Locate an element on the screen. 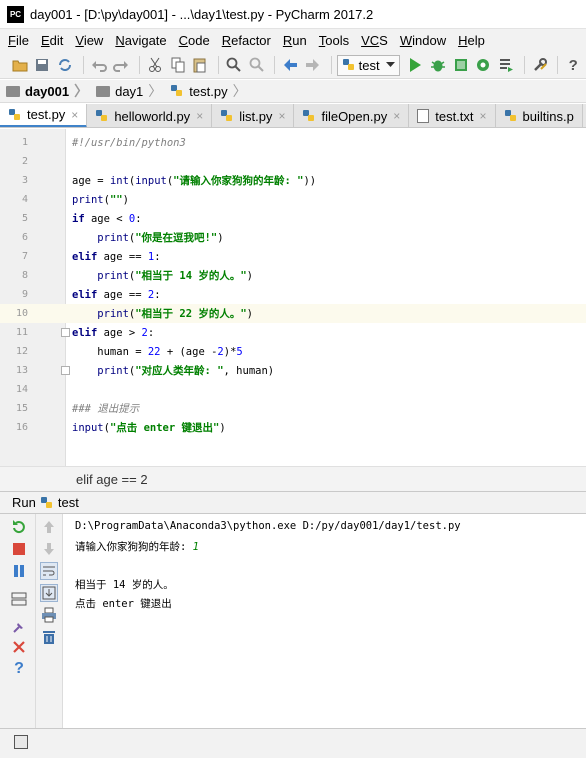 Image resolution: width=586 pixels, height=758 pixels. code-line: 7 elif age == 1: is located at coordinates (293, 256).